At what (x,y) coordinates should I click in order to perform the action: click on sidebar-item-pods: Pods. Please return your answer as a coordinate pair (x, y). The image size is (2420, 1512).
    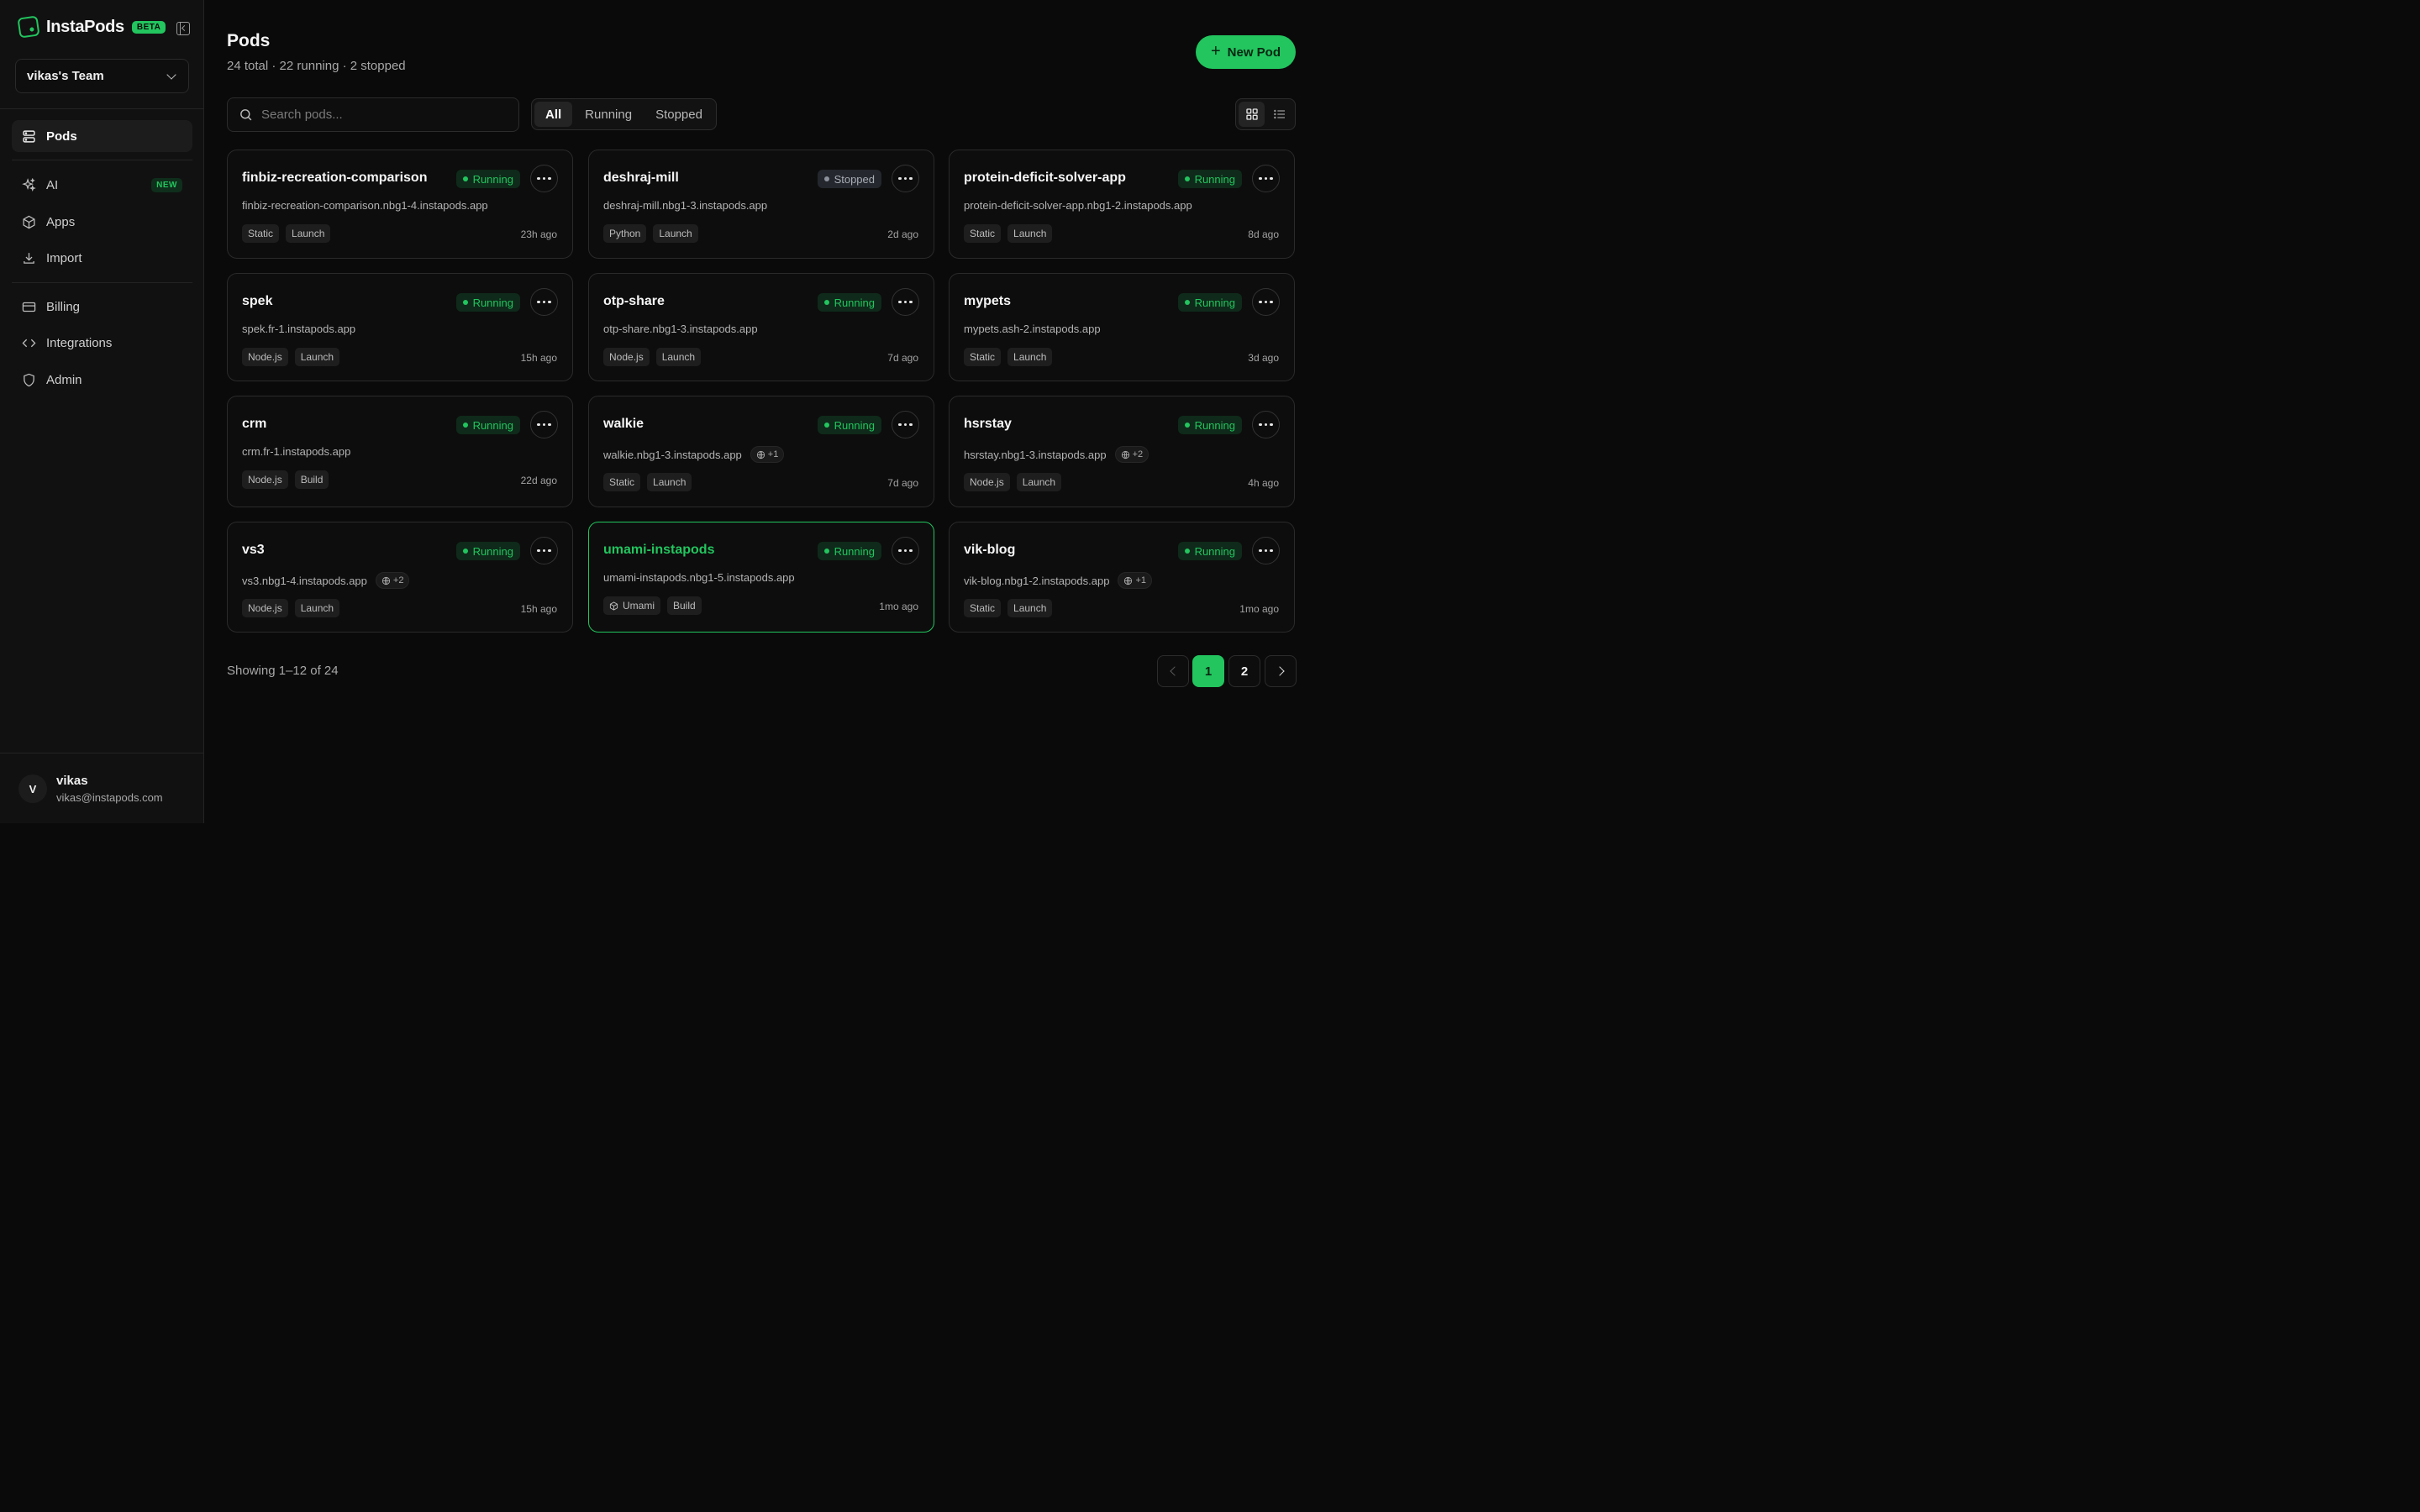
    Looking at the image, I should click on (102, 136).